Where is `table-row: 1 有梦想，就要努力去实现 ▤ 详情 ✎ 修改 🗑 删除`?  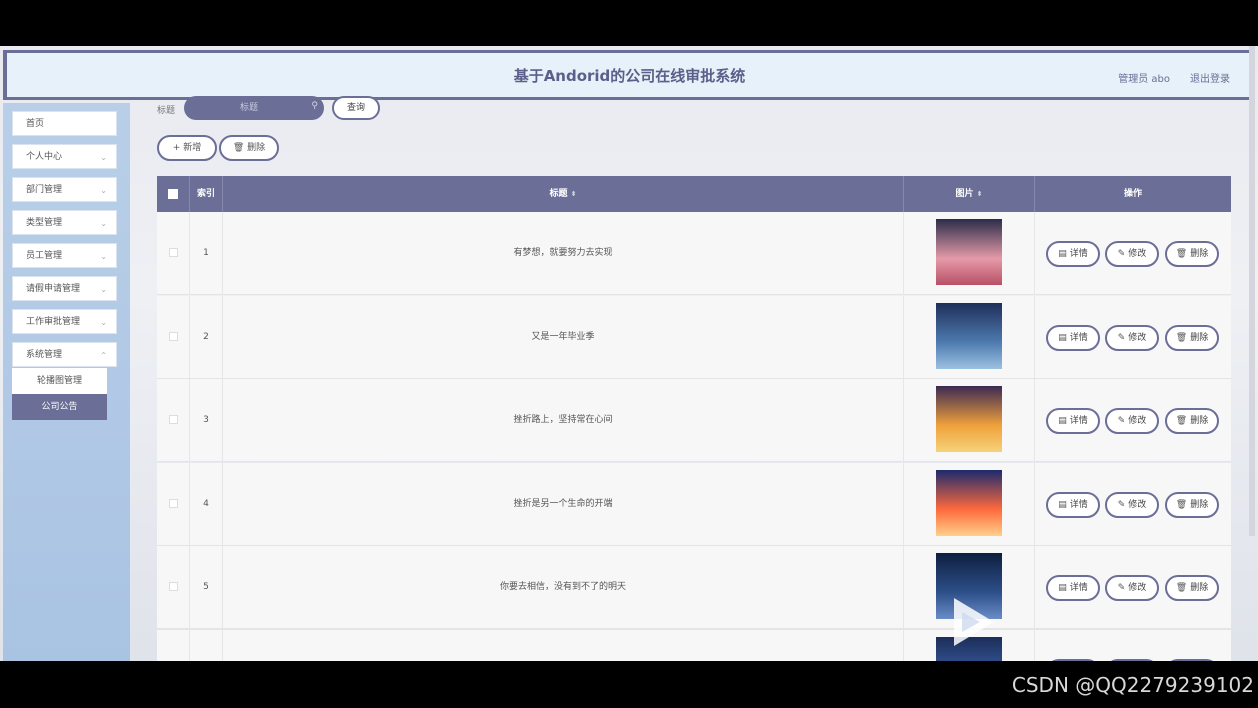 table-row: 1 有梦想，就要努力去实现 ▤ 详情 ✎ 修改 🗑 删除 is located at coordinates (694, 253).